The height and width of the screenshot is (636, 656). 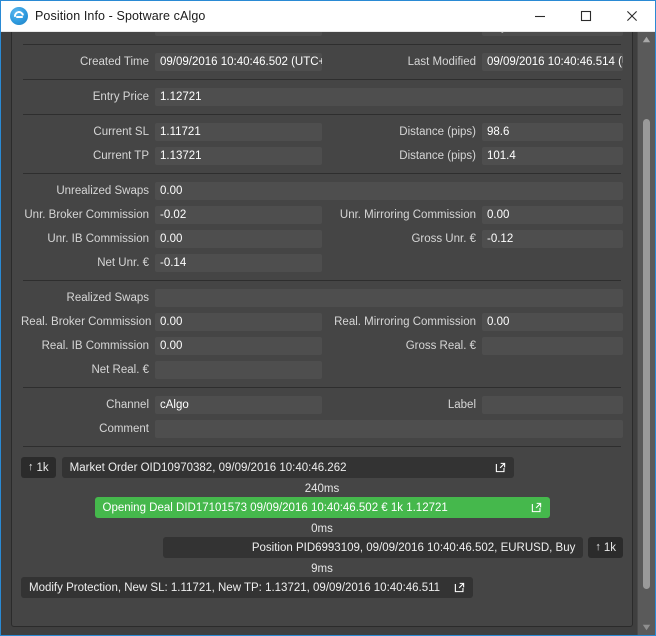 What do you see at coordinates (238, 34) in the screenshot?
I see `field-value: € 1k` at bounding box center [238, 34].